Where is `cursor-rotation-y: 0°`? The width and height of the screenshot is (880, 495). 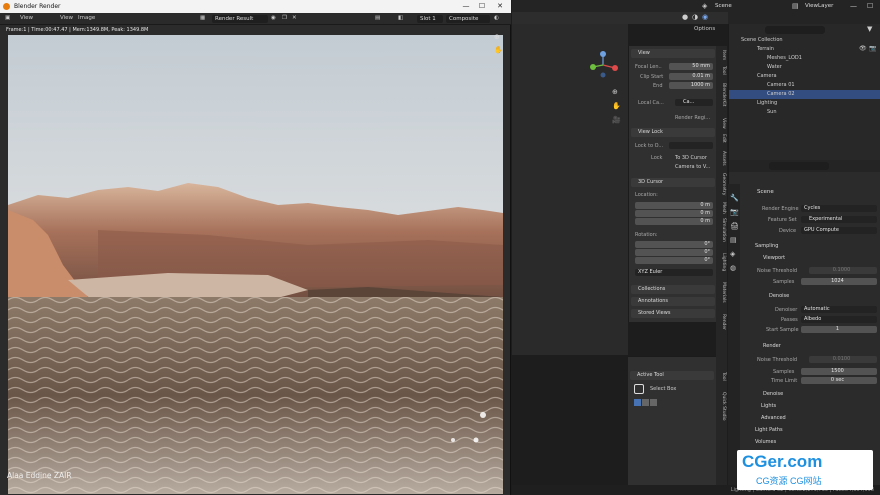 cursor-rotation-y: 0° is located at coordinates (674, 252).